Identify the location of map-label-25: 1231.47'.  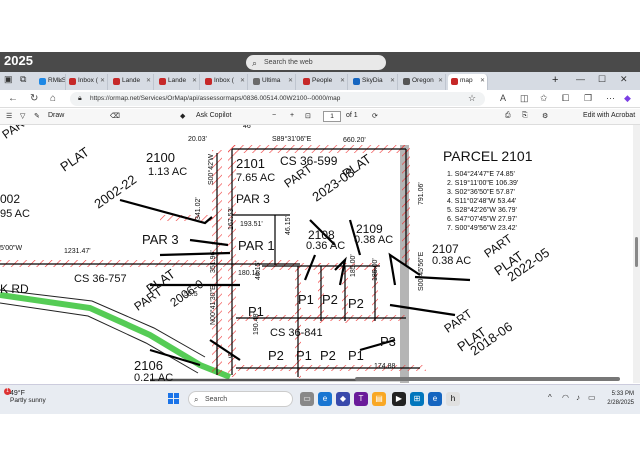
(77, 251).